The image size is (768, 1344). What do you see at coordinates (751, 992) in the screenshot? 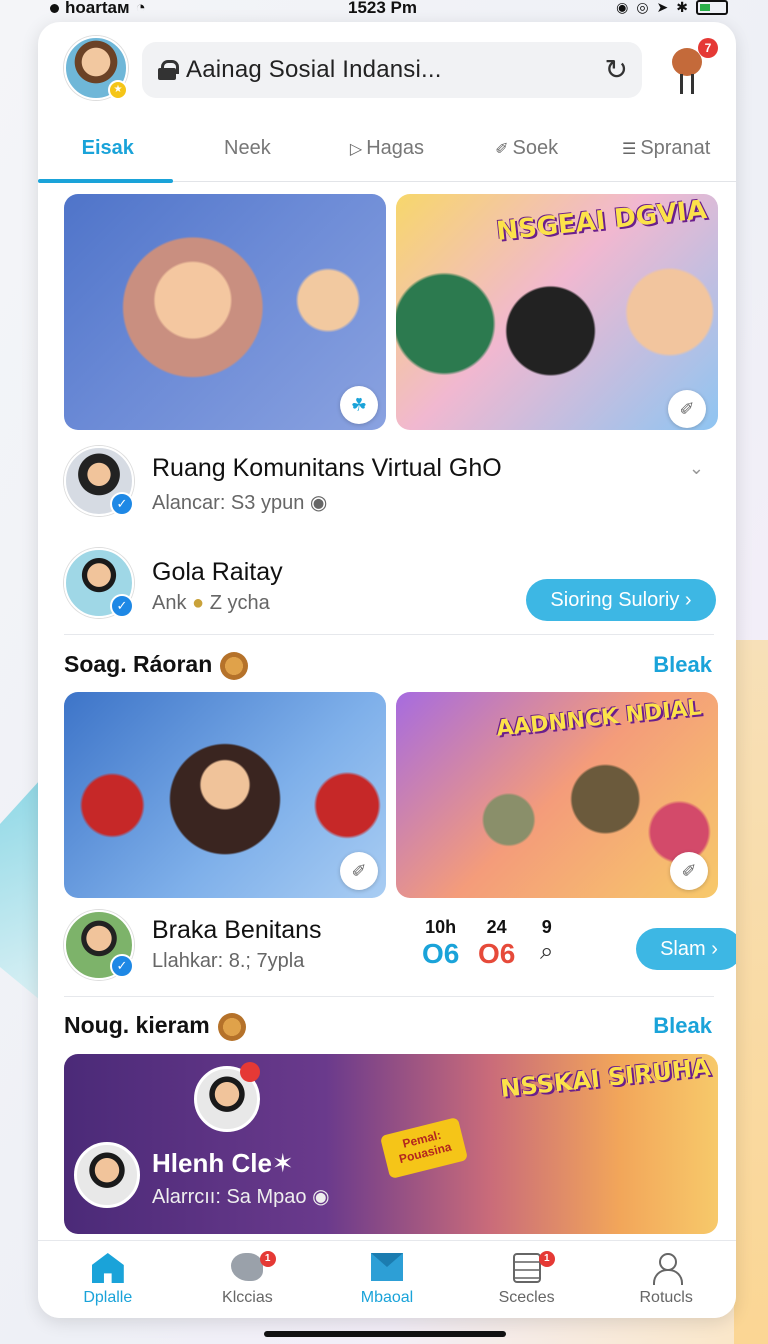
I see `background-shape-right` at bounding box center [751, 992].